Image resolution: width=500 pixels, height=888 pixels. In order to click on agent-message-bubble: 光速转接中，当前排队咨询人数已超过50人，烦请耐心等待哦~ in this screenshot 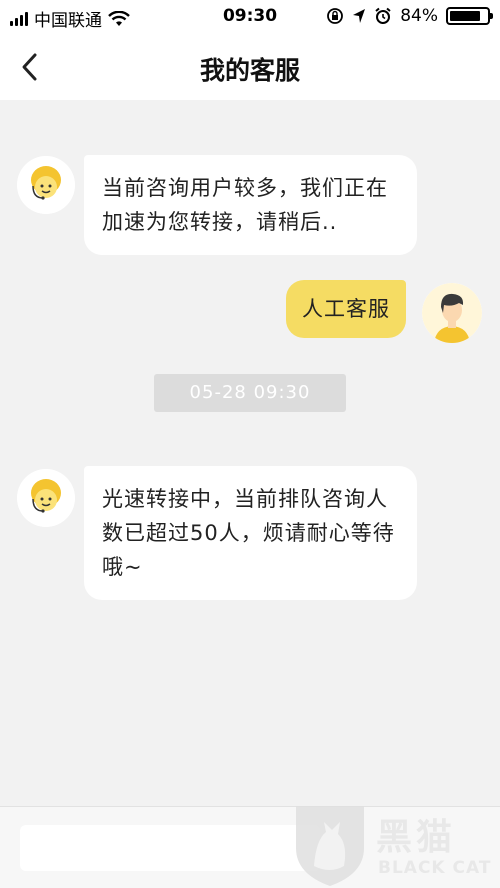, I will do `click(250, 533)`.